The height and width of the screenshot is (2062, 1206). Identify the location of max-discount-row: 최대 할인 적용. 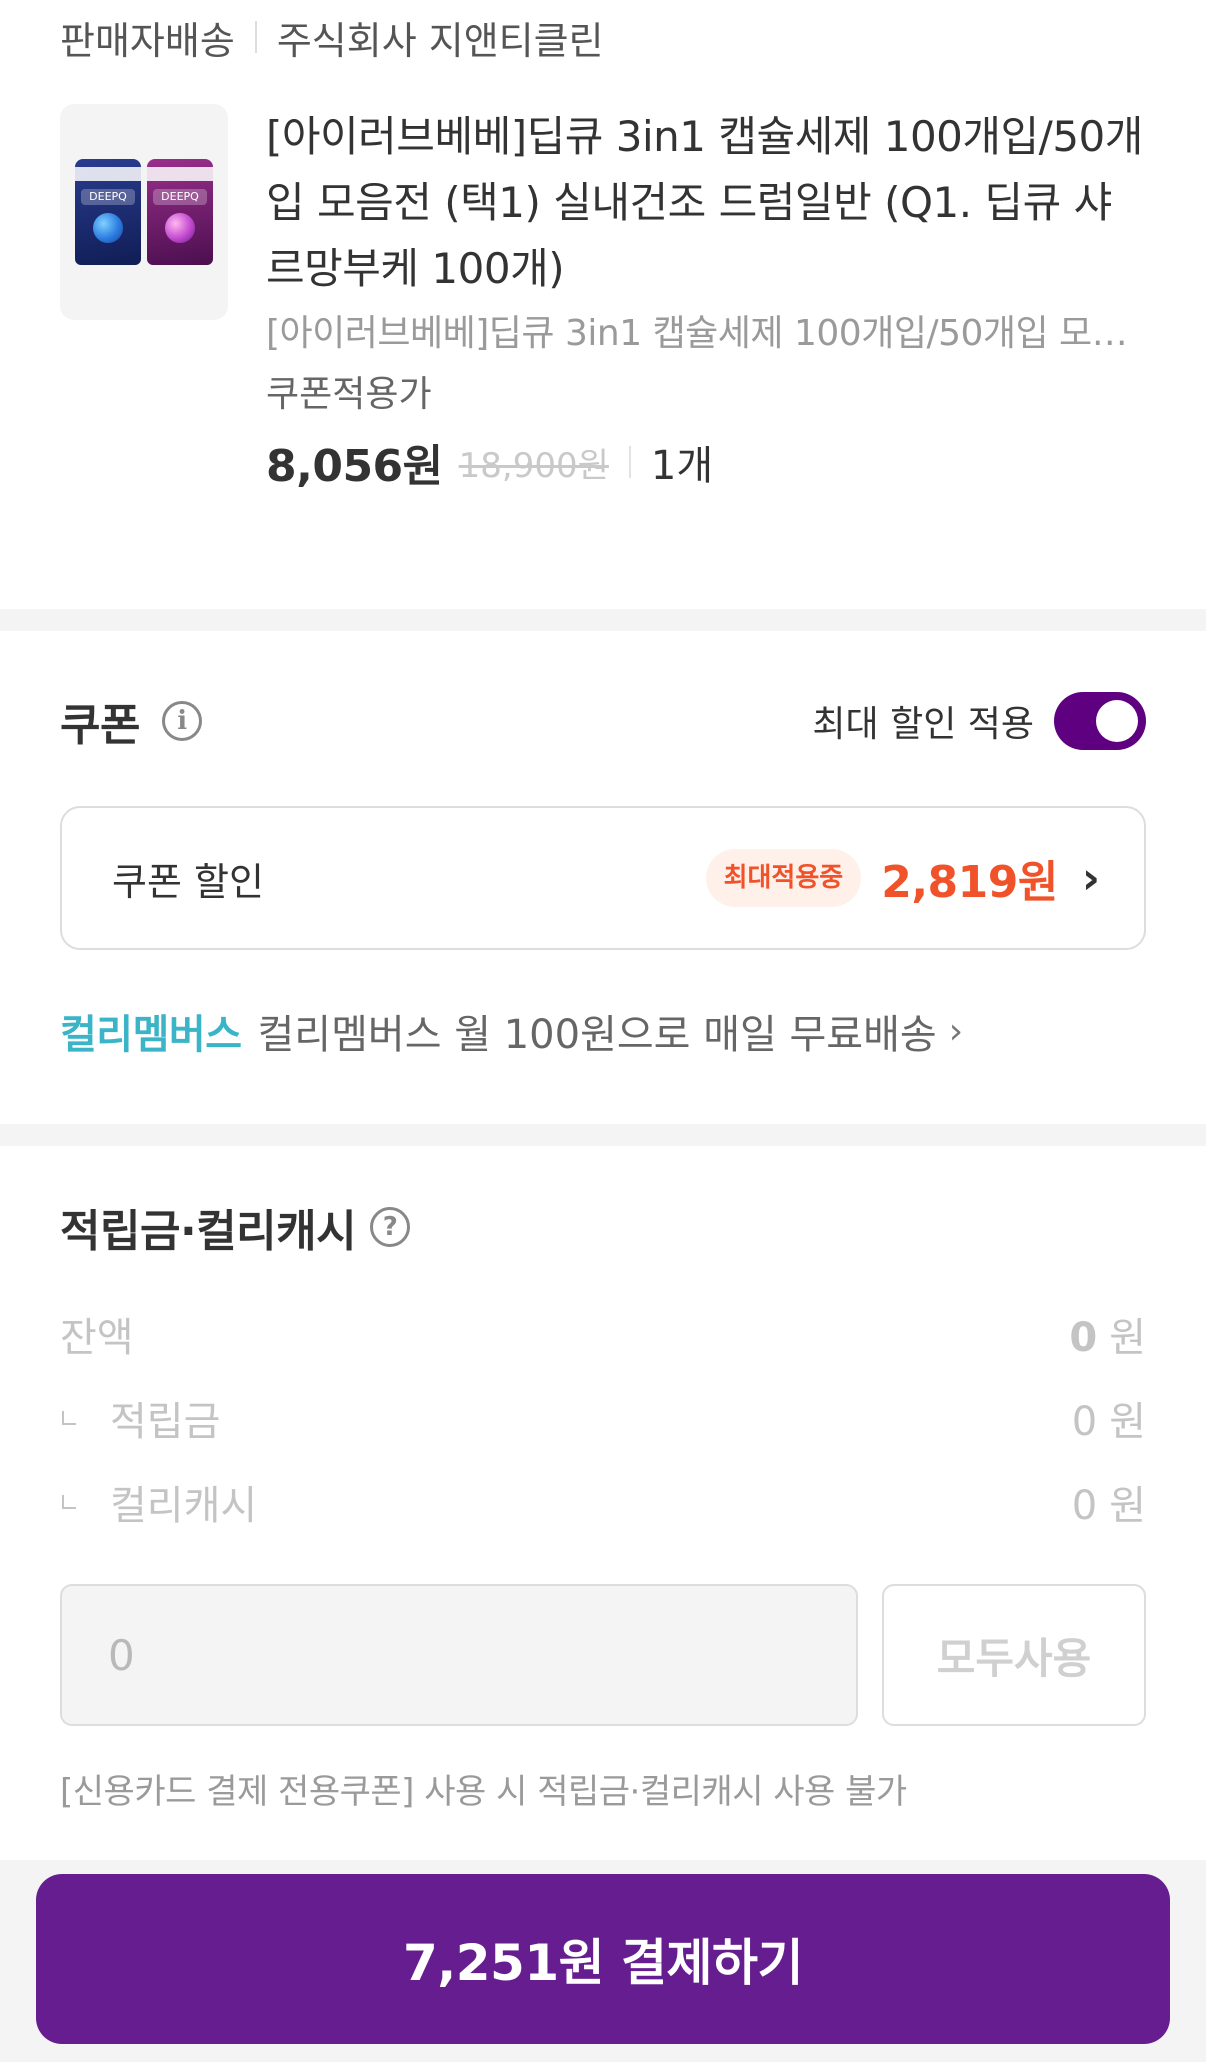
(979, 721).